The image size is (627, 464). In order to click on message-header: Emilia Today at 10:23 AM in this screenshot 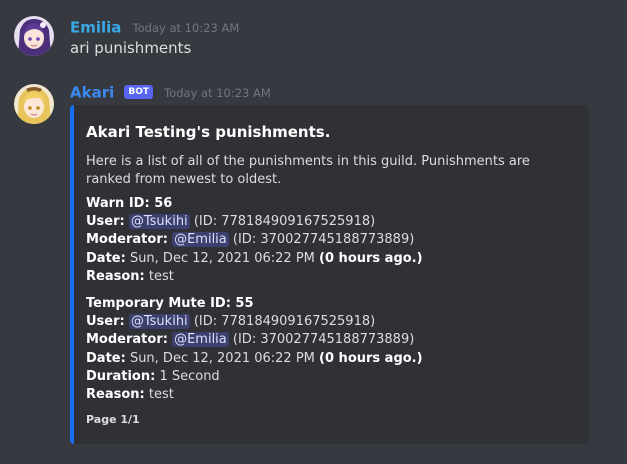, I will do `click(154, 27)`.